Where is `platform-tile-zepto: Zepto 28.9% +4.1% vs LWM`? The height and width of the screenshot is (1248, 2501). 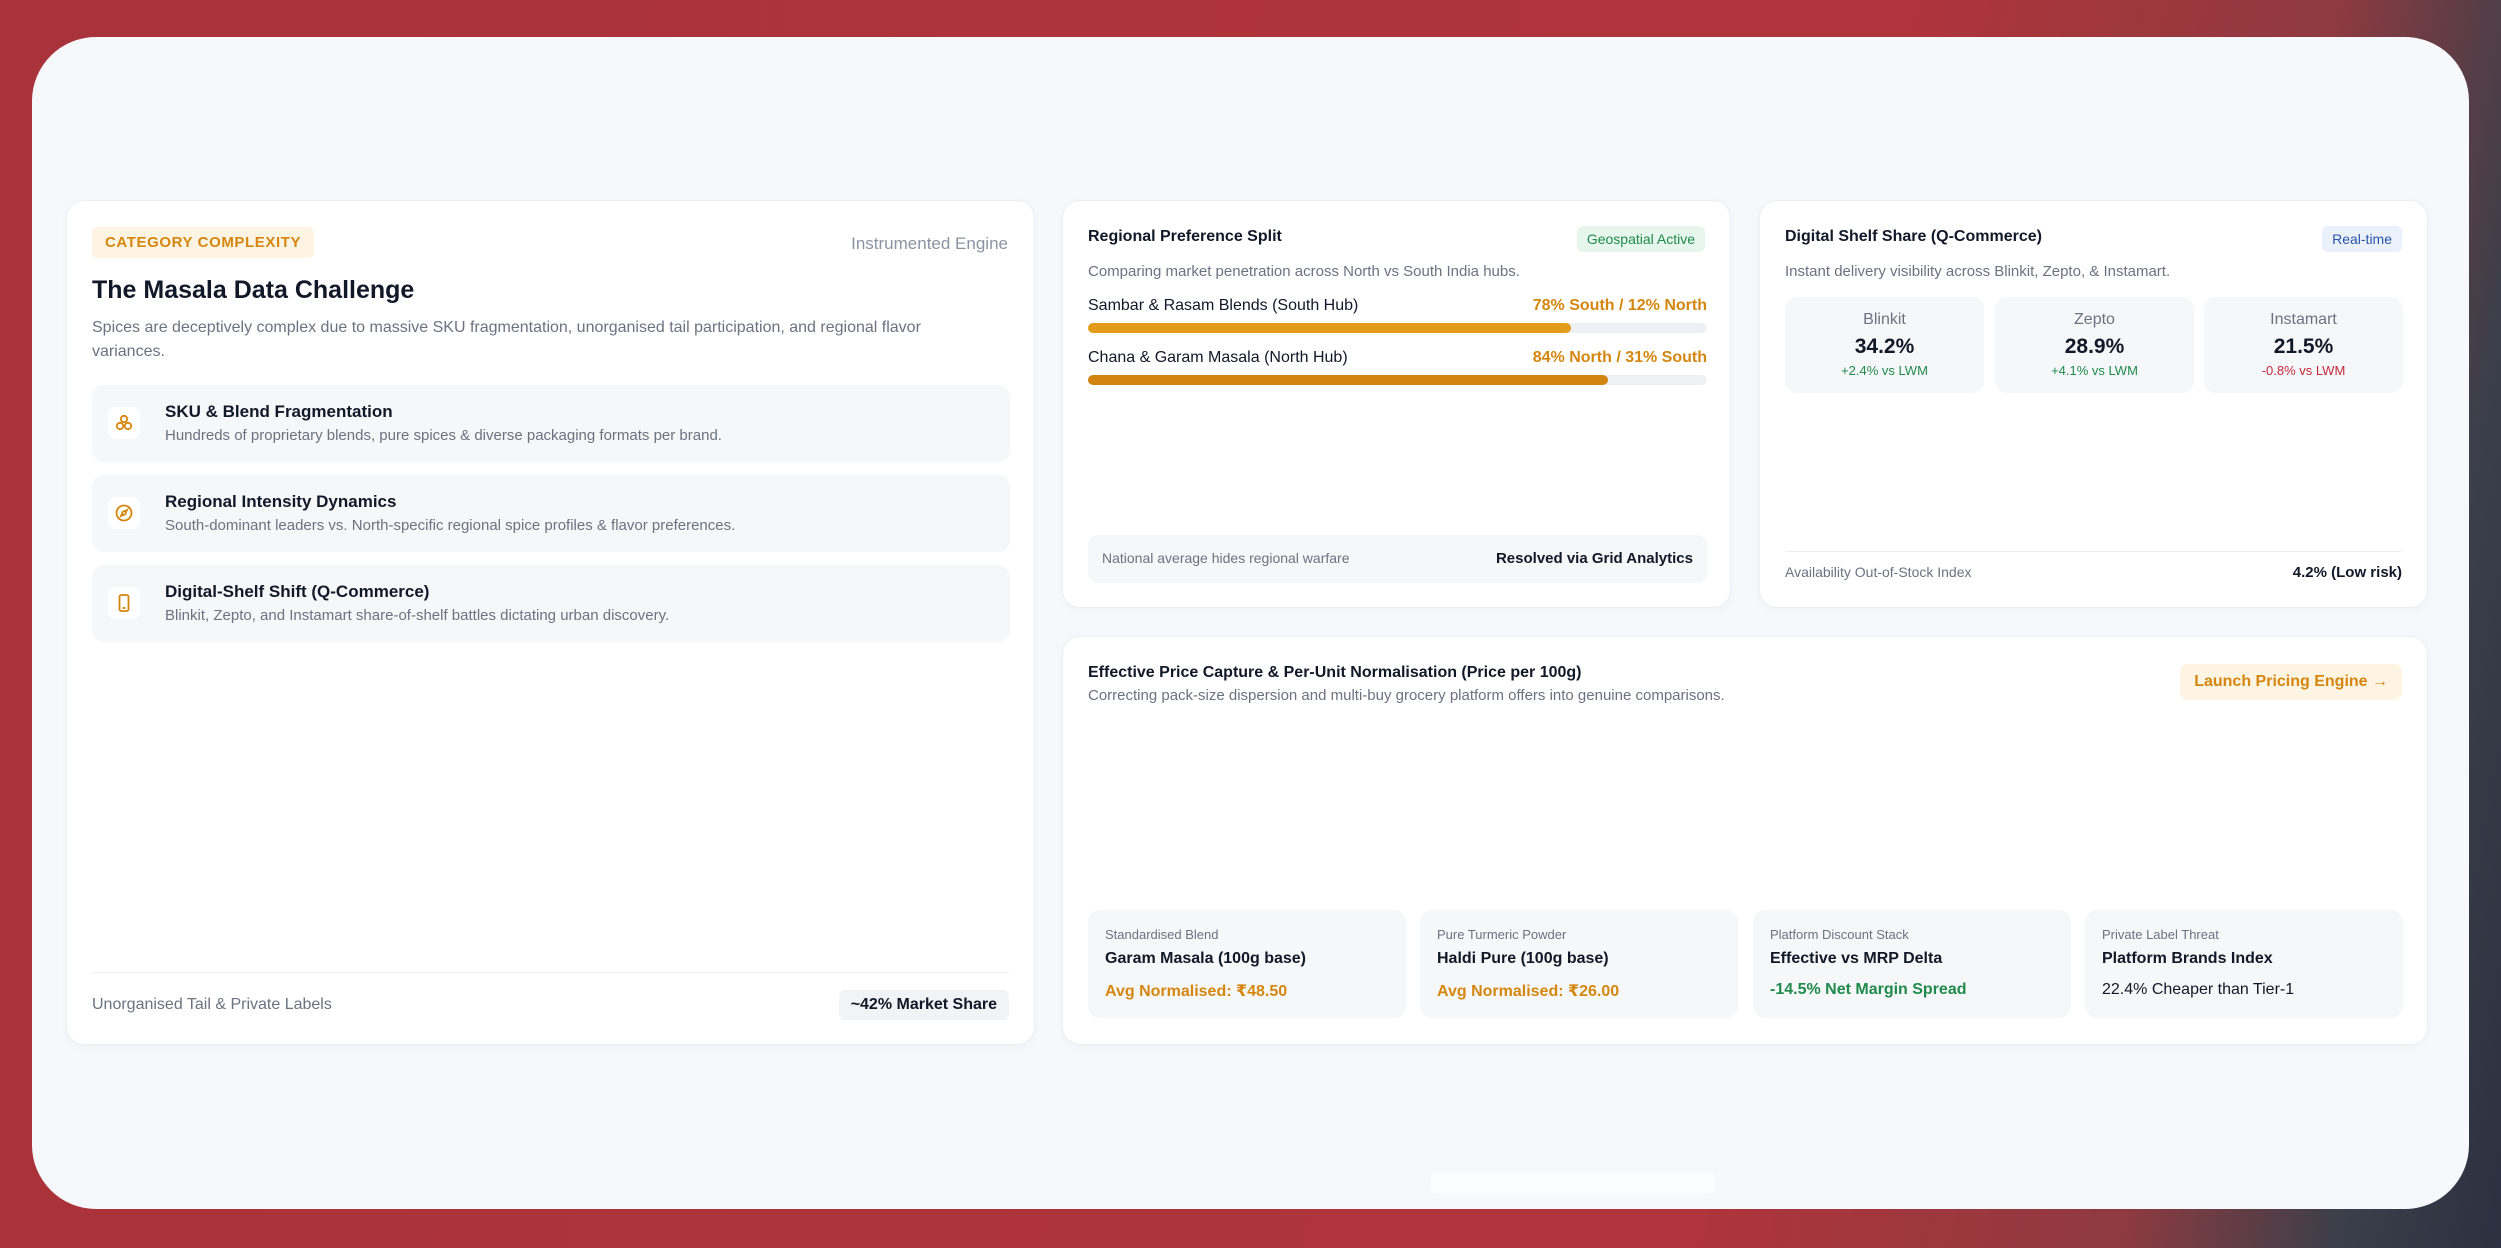 platform-tile-zepto: Zepto 28.9% +4.1% vs LWM is located at coordinates (2094, 345).